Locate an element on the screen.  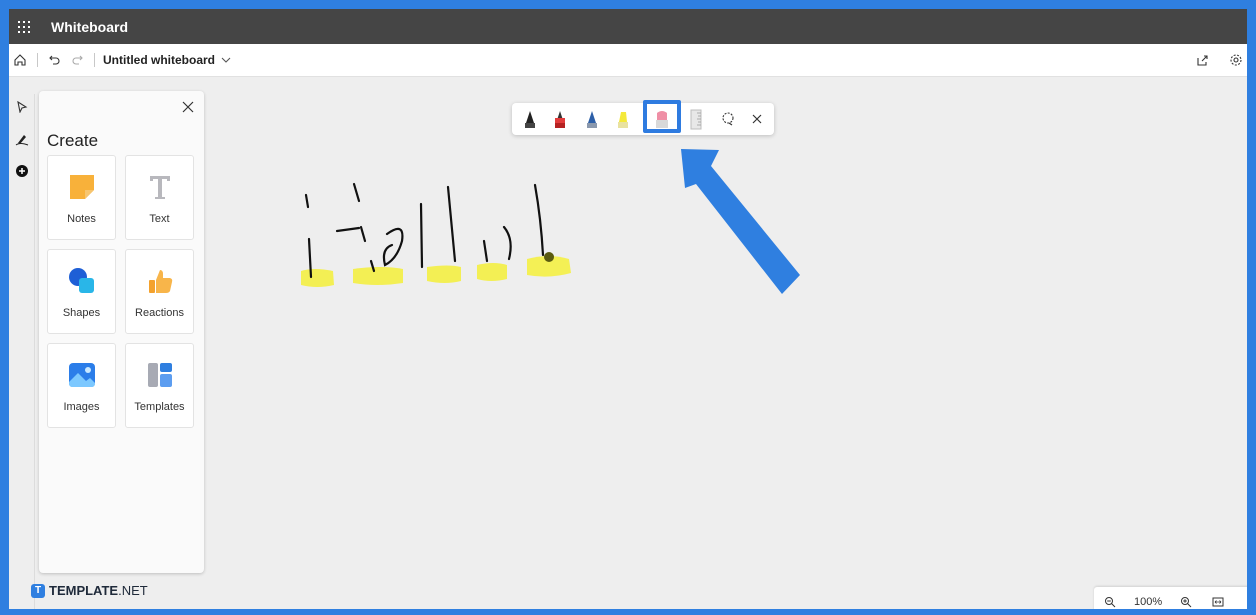
command-bar: Untitled whiteboard is located at coordinates (628, 60).